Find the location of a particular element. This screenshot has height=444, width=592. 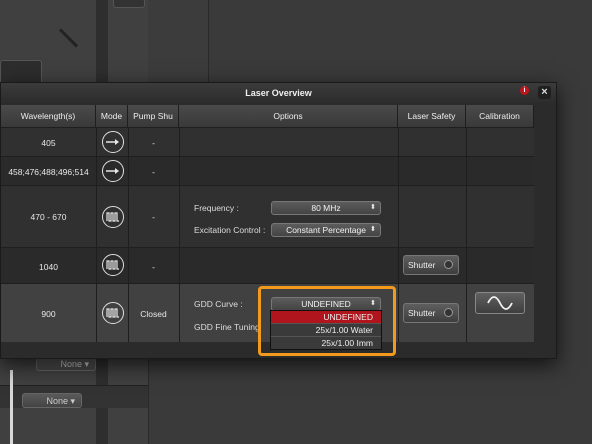

sine-wave-icon is located at coordinates (500, 303).